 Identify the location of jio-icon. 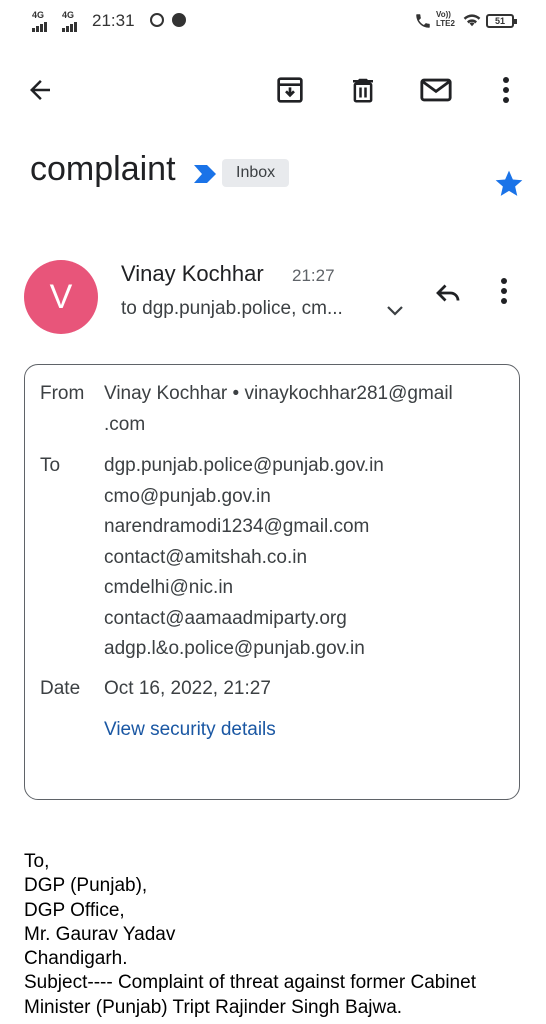
(179, 20).